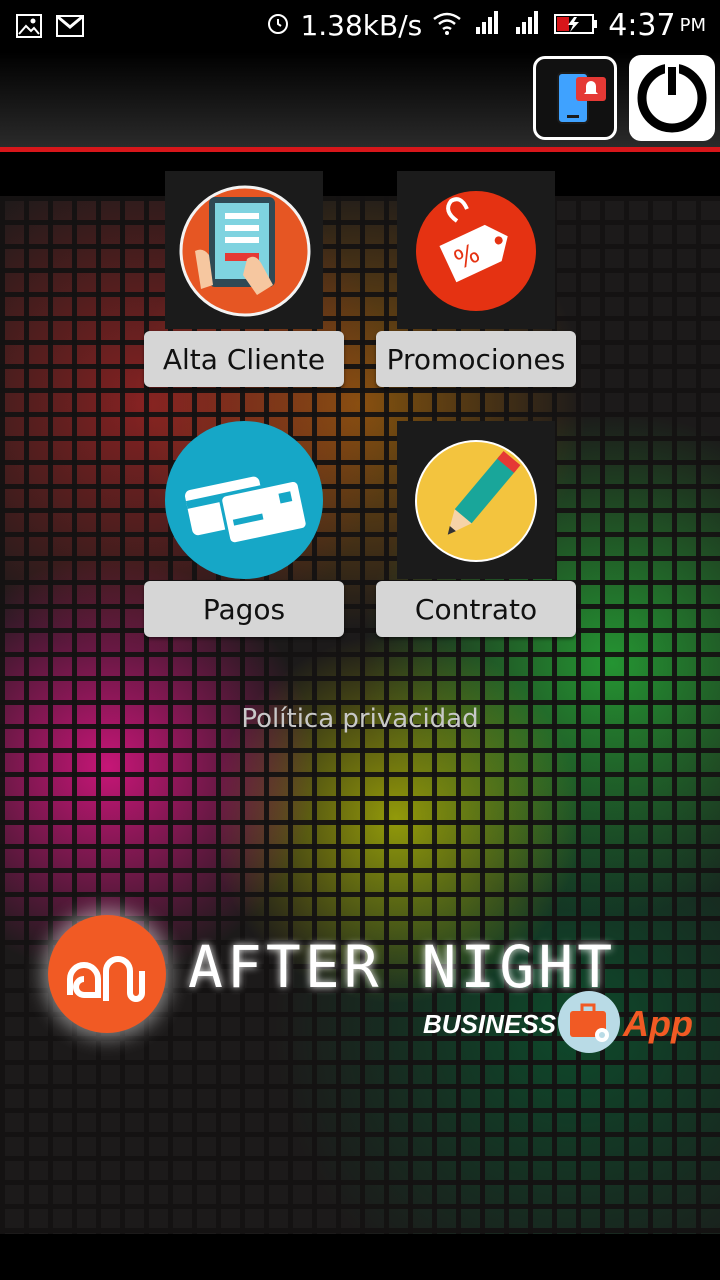 The height and width of the screenshot is (1280, 720). Describe the element at coordinates (575, 98) in the screenshot. I see `notifications-button` at that location.